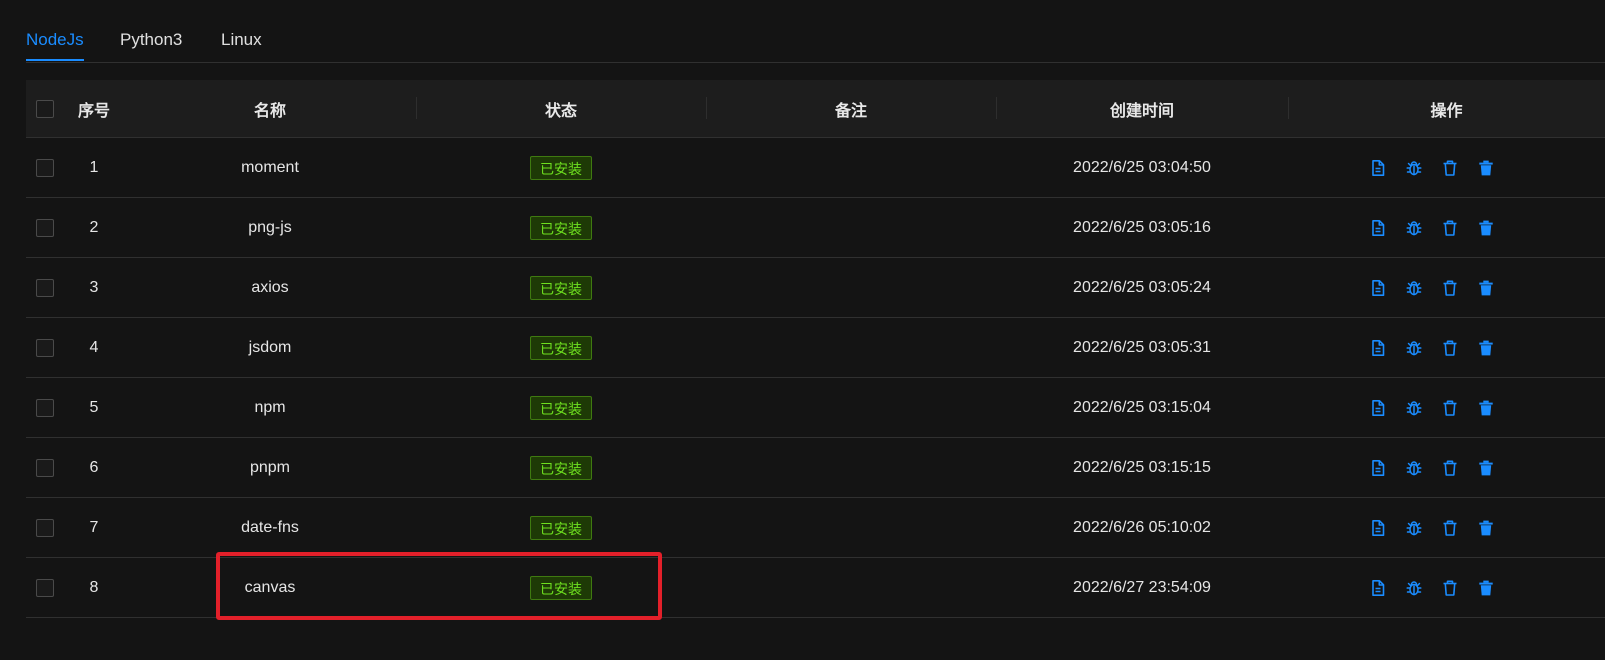 The width and height of the screenshot is (1605, 660). I want to click on table-row: 3 axios 已安装 2022/6/25 03:05:24, so click(815, 288).